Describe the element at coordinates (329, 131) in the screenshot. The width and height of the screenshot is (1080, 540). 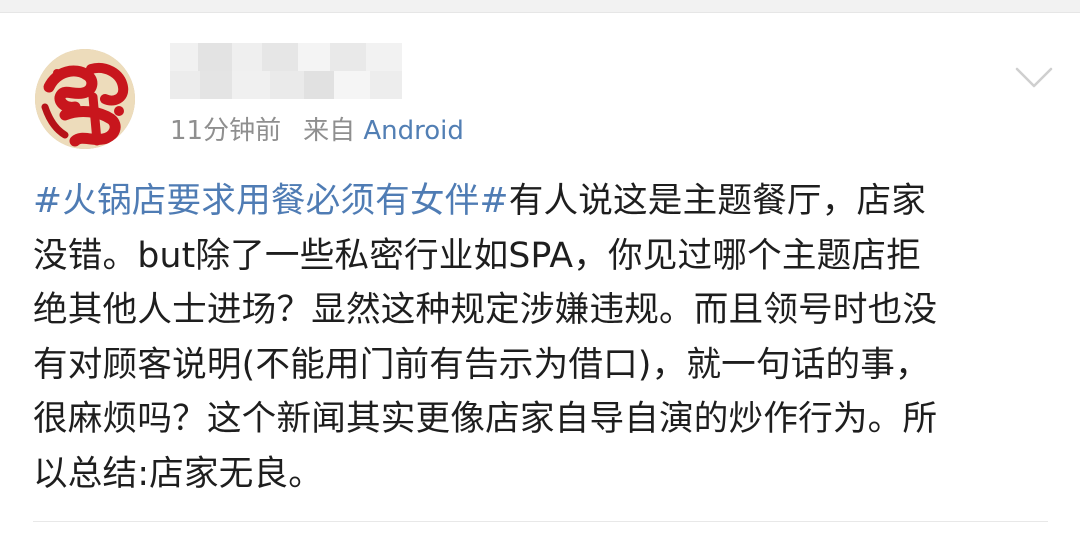
I see `source-prefix: 来自` at that location.